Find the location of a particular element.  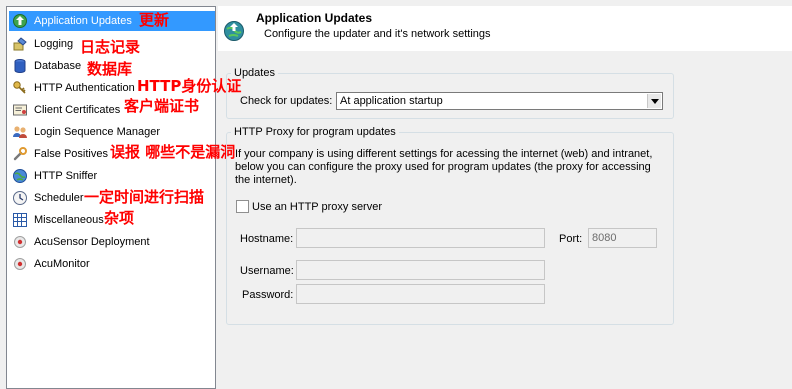

port-input: 8080 is located at coordinates (622, 238).